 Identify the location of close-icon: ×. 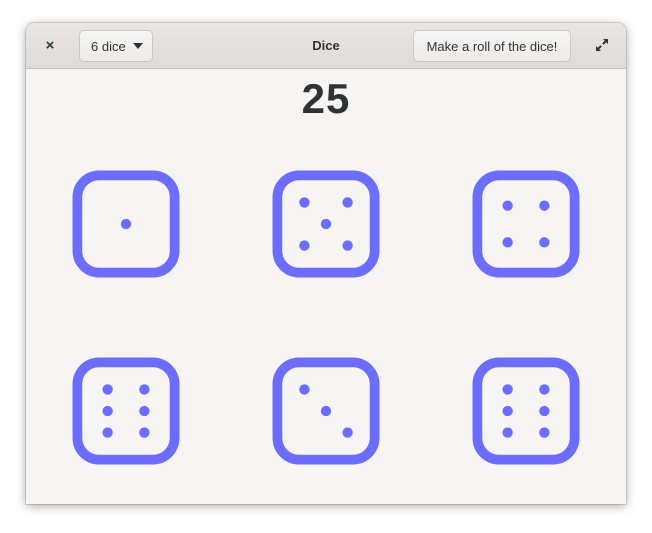
(50, 45).